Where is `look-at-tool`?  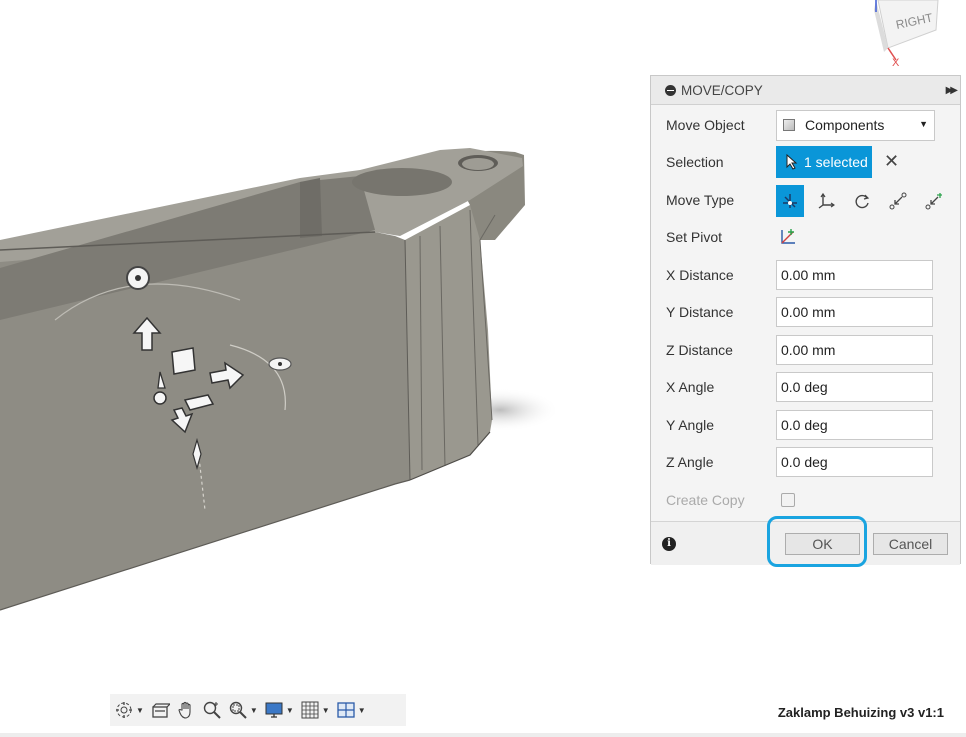 look-at-tool is located at coordinates (160, 710).